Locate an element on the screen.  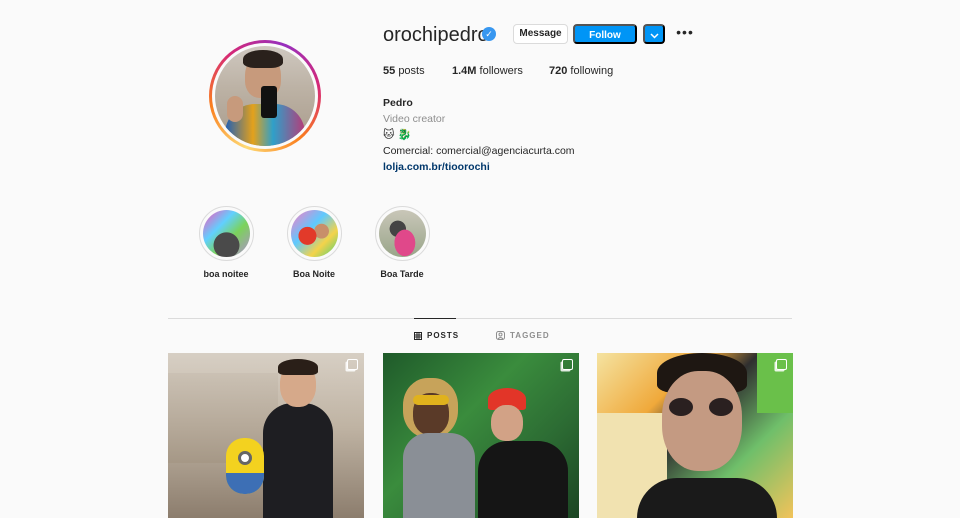
followers-count: 1.4M is located at coordinates (464, 71).